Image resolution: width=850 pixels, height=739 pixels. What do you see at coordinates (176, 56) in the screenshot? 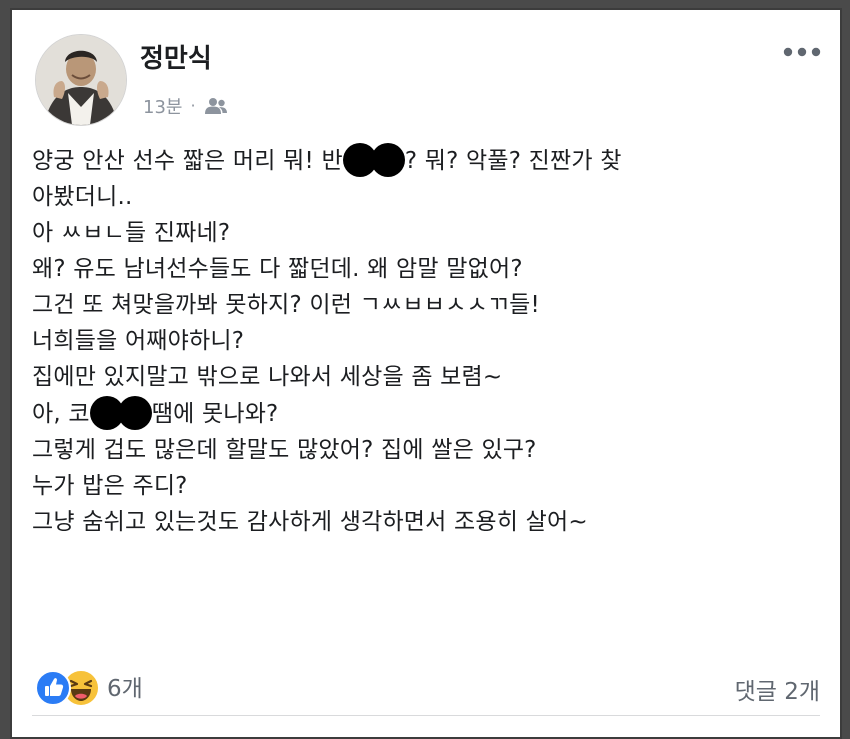
I see `author-name: 정만식` at bounding box center [176, 56].